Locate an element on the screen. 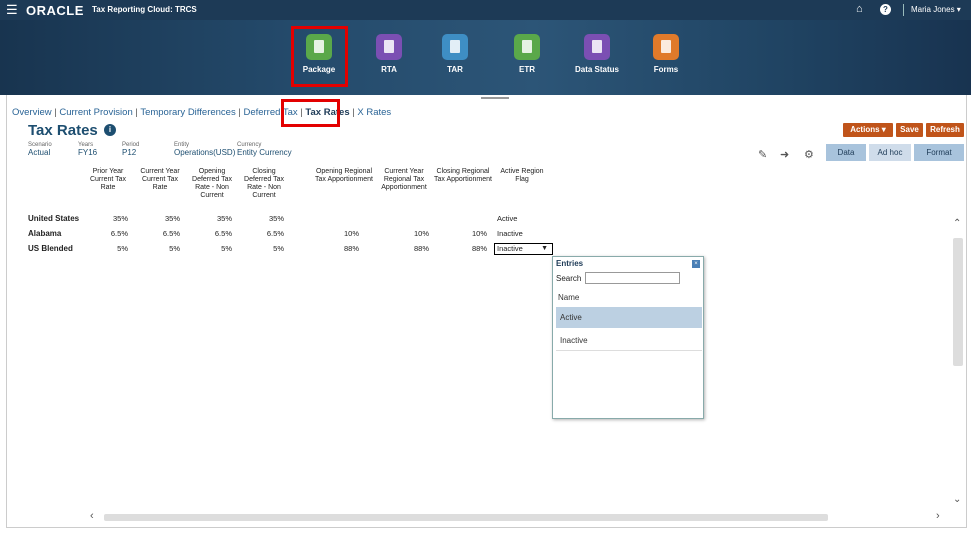 This screenshot has width=971, height=533. column-header: Opening Deferred Tax Rate - Non Current is located at coordinates (212, 183).